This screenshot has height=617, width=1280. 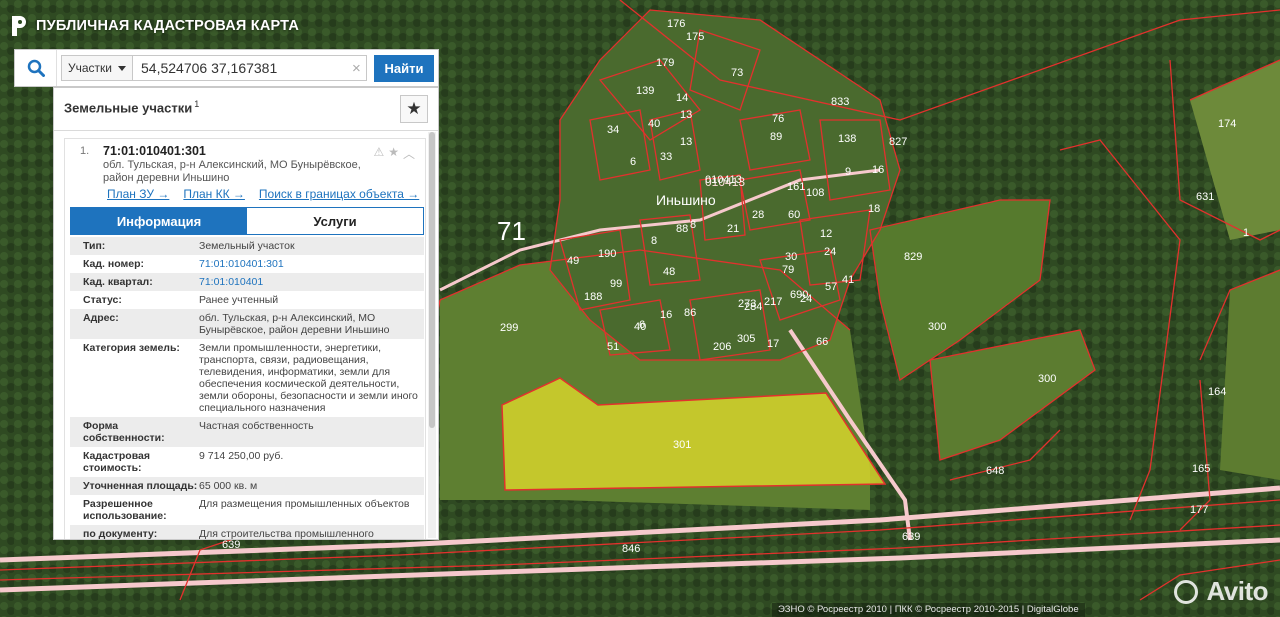 What do you see at coordinates (723, 180) in the screenshot?
I see `parcel-number-label: 010413` at bounding box center [723, 180].